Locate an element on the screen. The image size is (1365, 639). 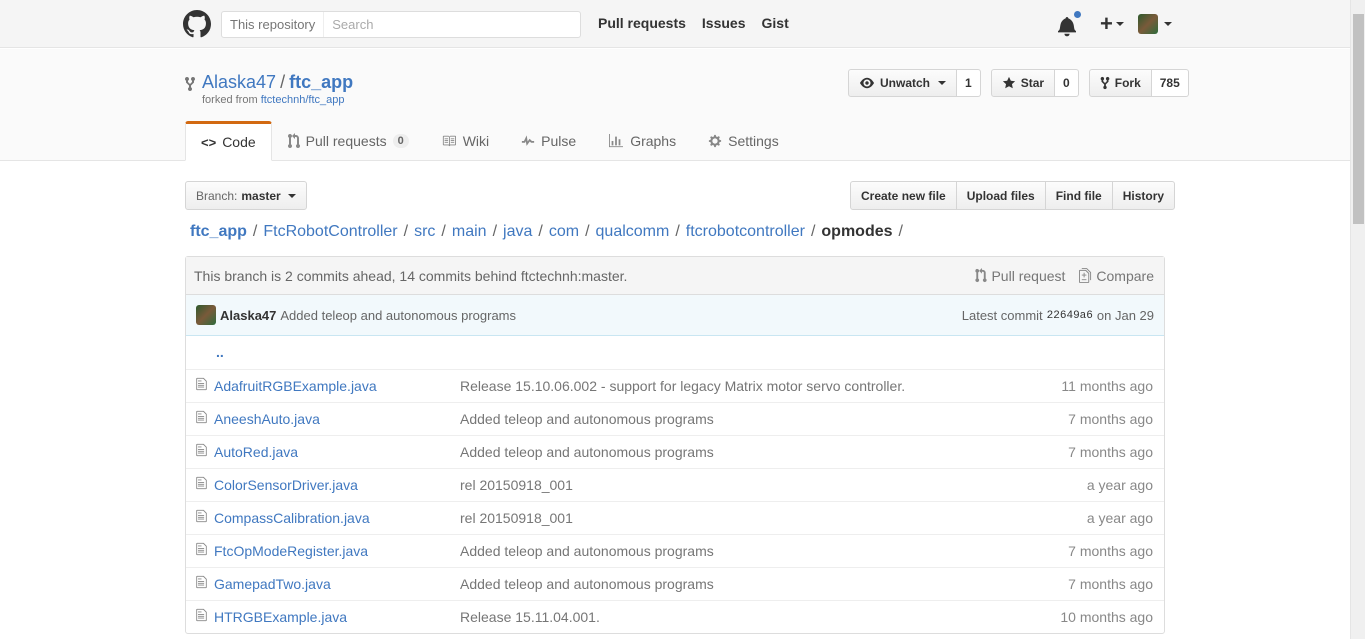
file-name-link: HTRGBExample.java is located at coordinates (280, 617).